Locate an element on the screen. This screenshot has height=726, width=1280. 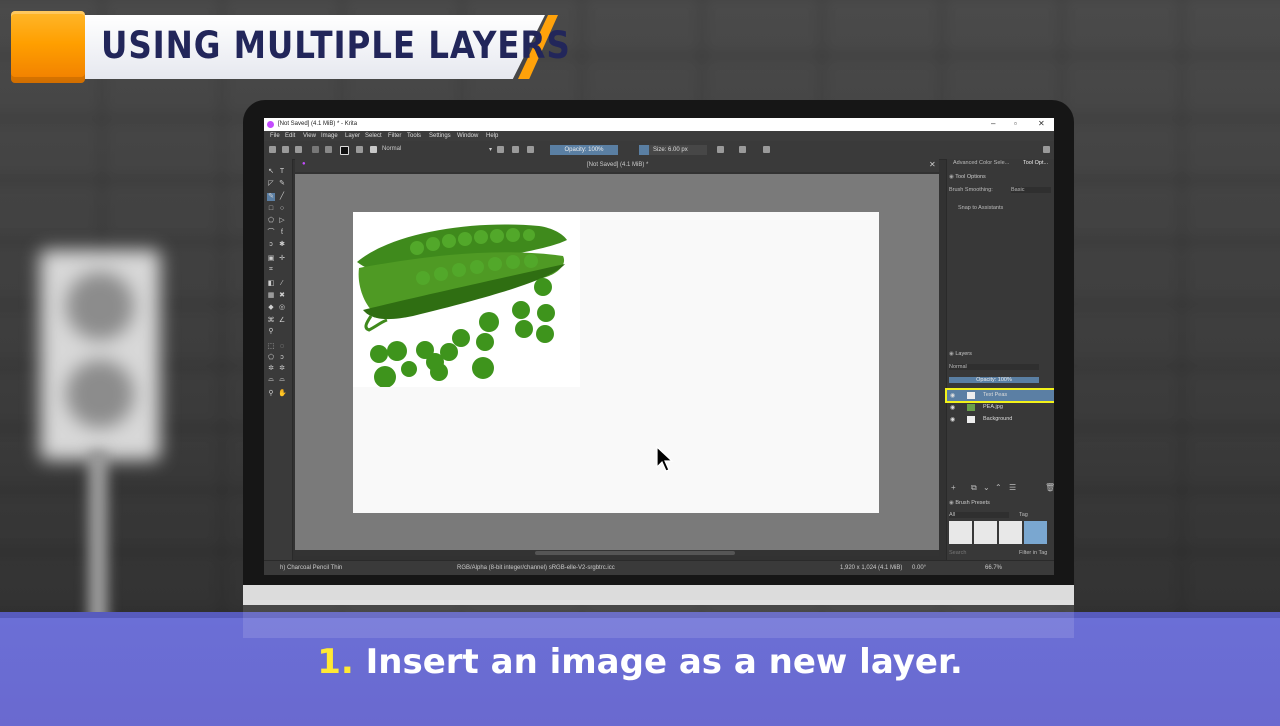
menu-select: Select is located at coordinates (373, 136).